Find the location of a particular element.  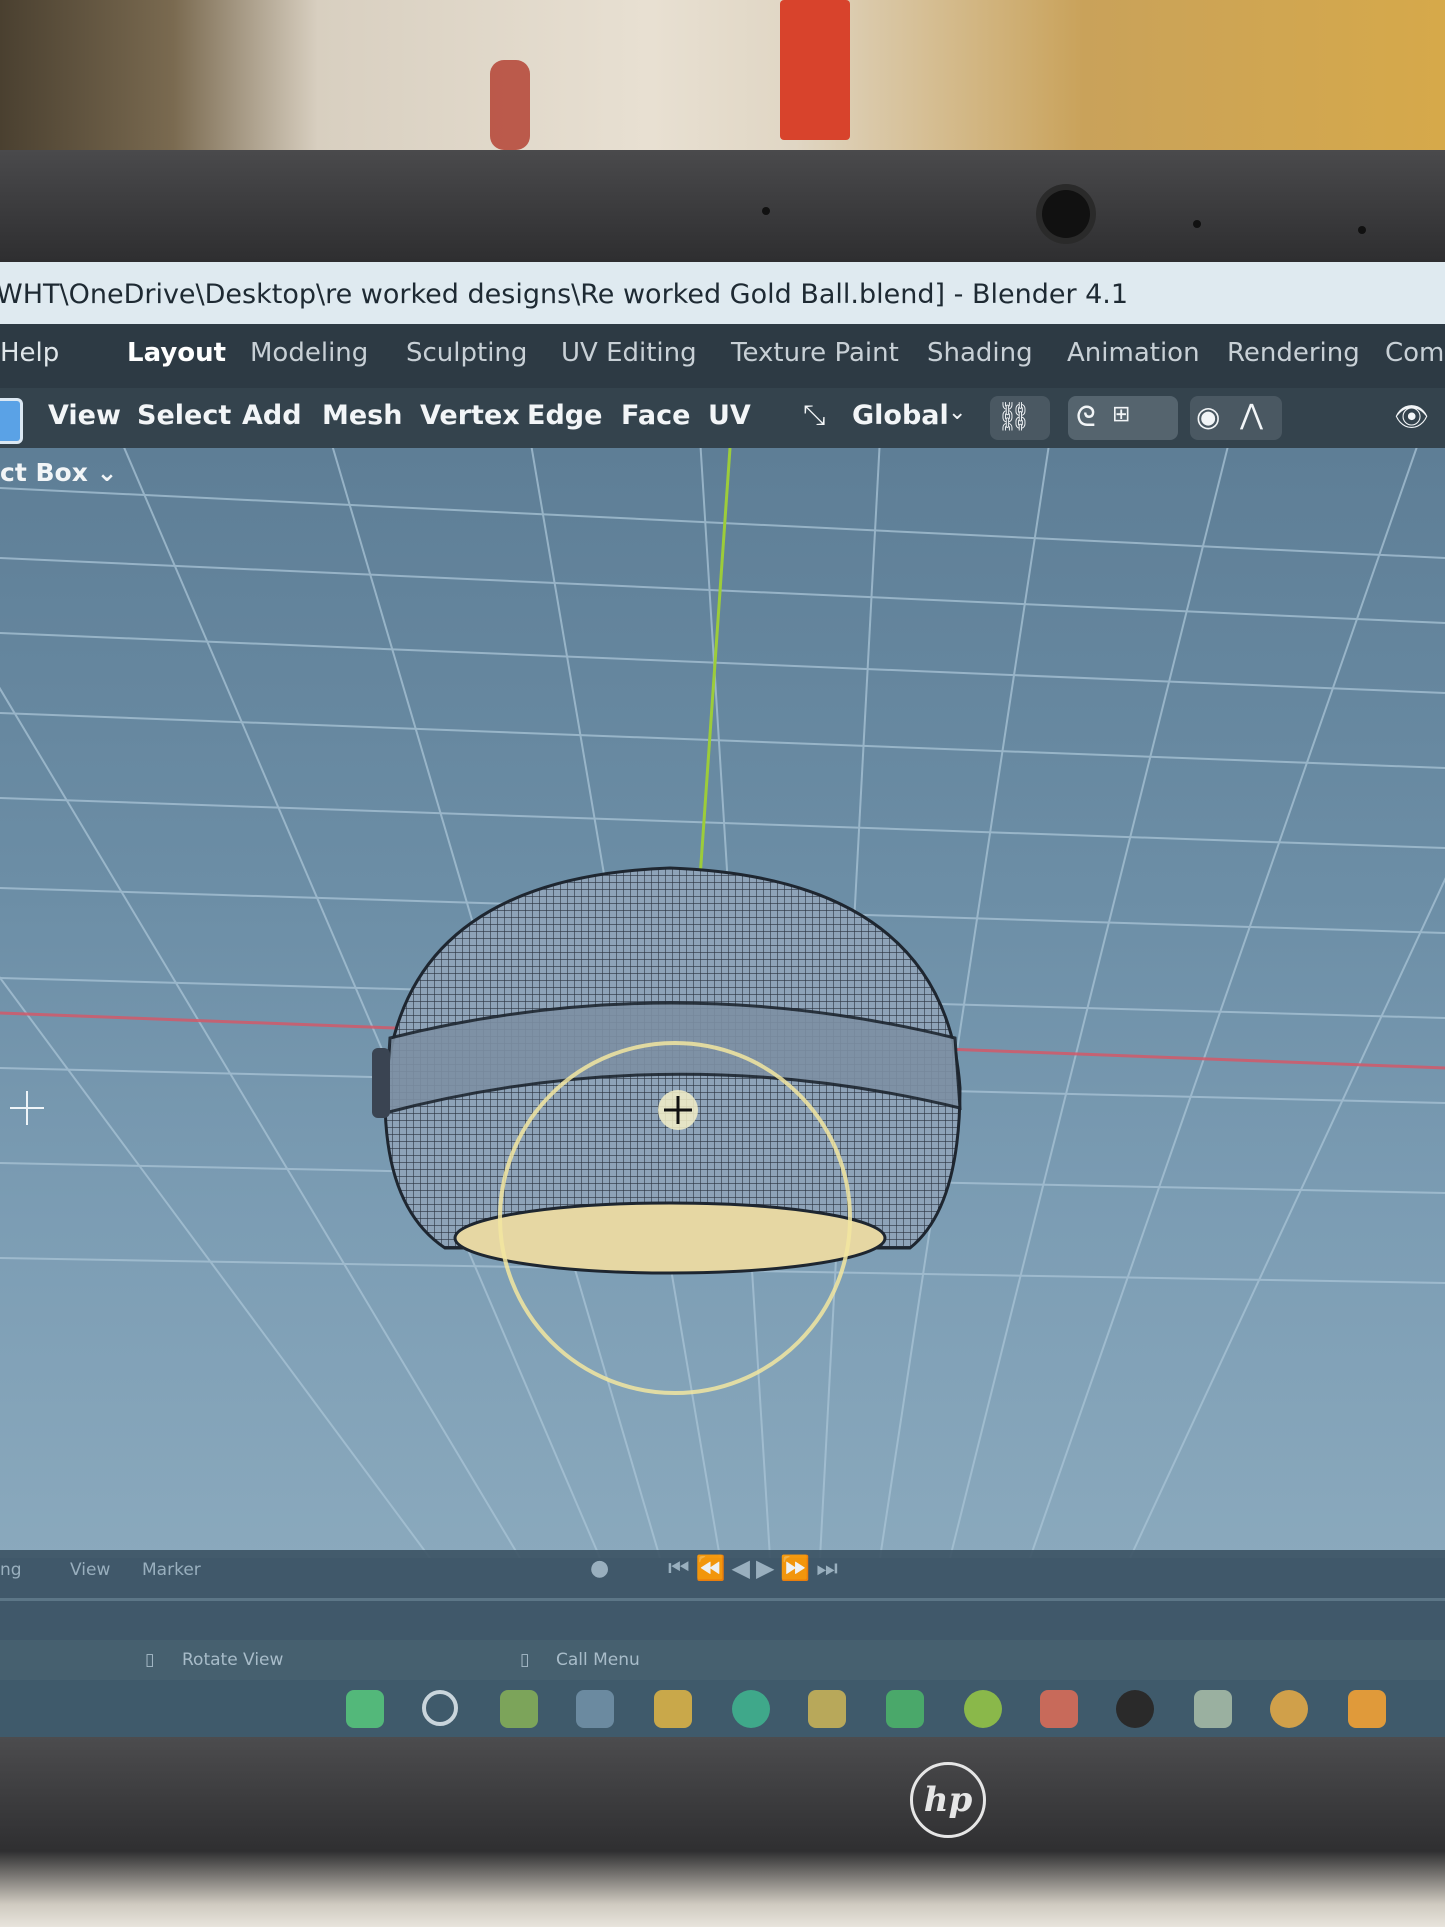

transform-orientation-dropdown: Global is located at coordinates (900, 415).